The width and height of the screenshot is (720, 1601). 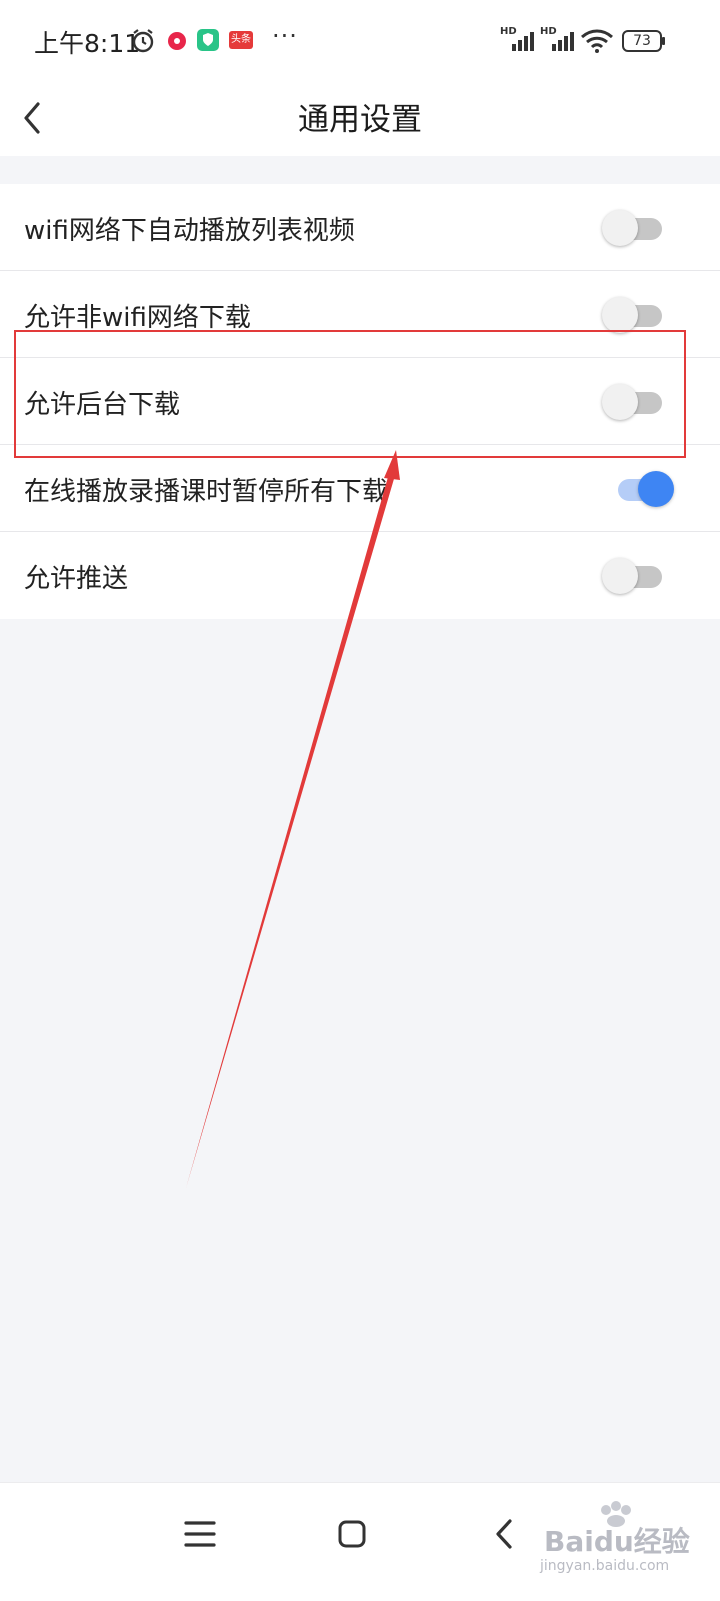 What do you see at coordinates (360, 40) in the screenshot?
I see `status-bar: 上午8:11 头条 ··· HD HD 73` at bounding box center [360, 40].